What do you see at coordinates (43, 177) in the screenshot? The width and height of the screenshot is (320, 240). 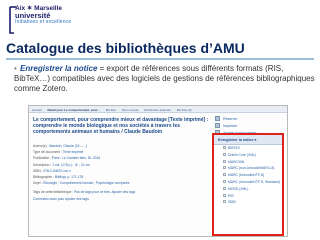 I see `meta-key: Bibliographie :` at bounding box center [43, 177].